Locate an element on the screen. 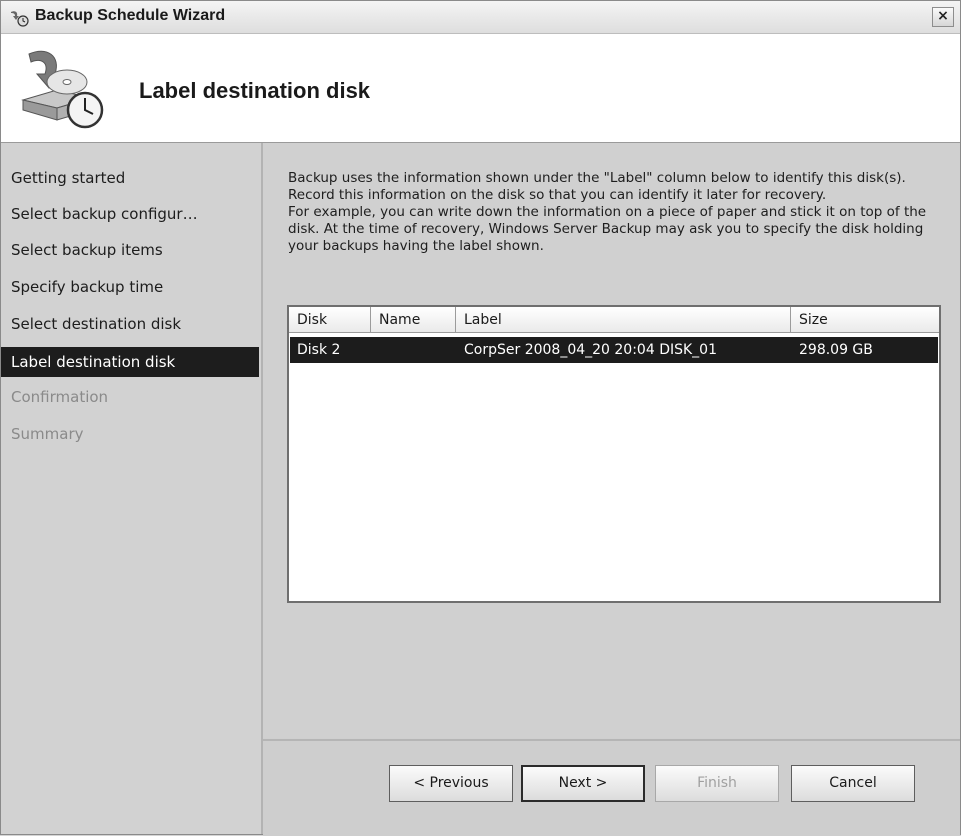  backup-app-icon is located at coordinates (20, 19).